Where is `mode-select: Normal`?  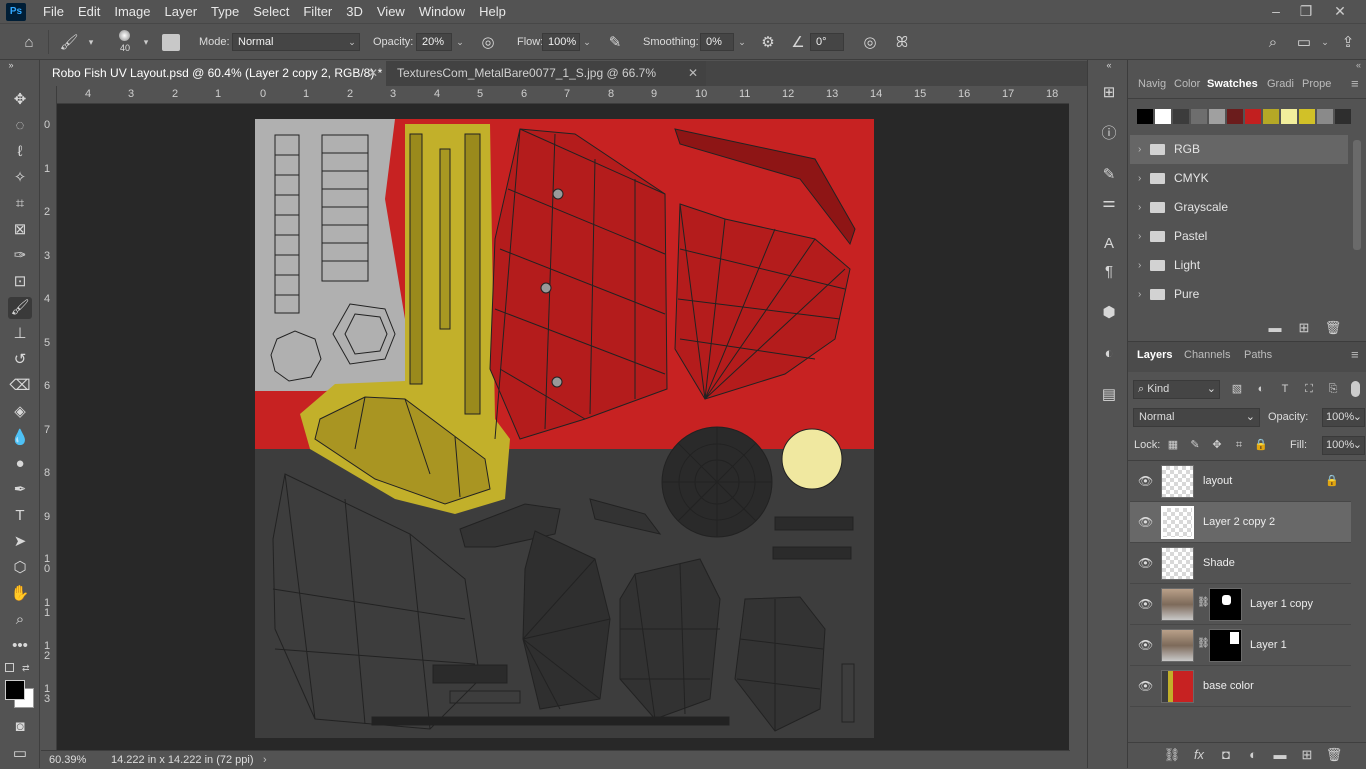
mode-select: Normal is located at coordinates (296, 42).